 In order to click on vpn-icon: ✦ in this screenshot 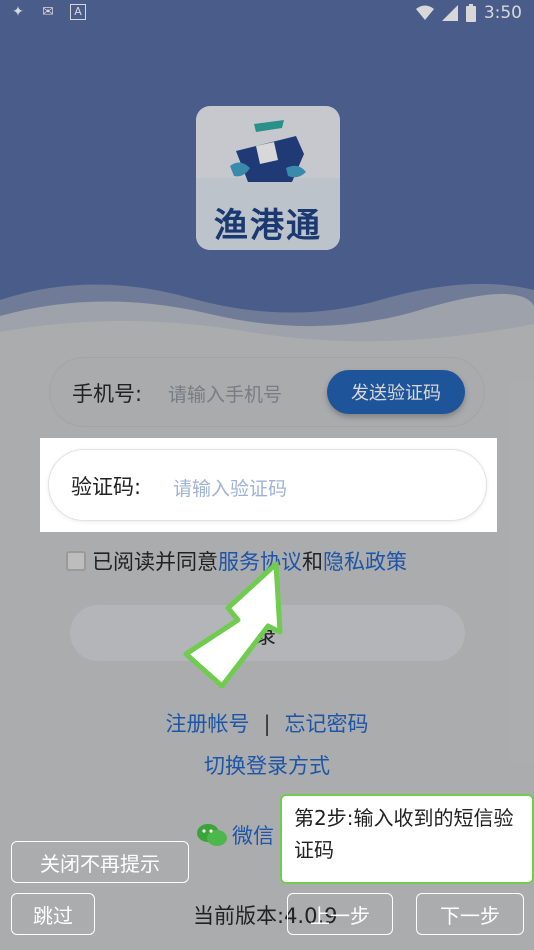, I will do `click(18, 12)`.